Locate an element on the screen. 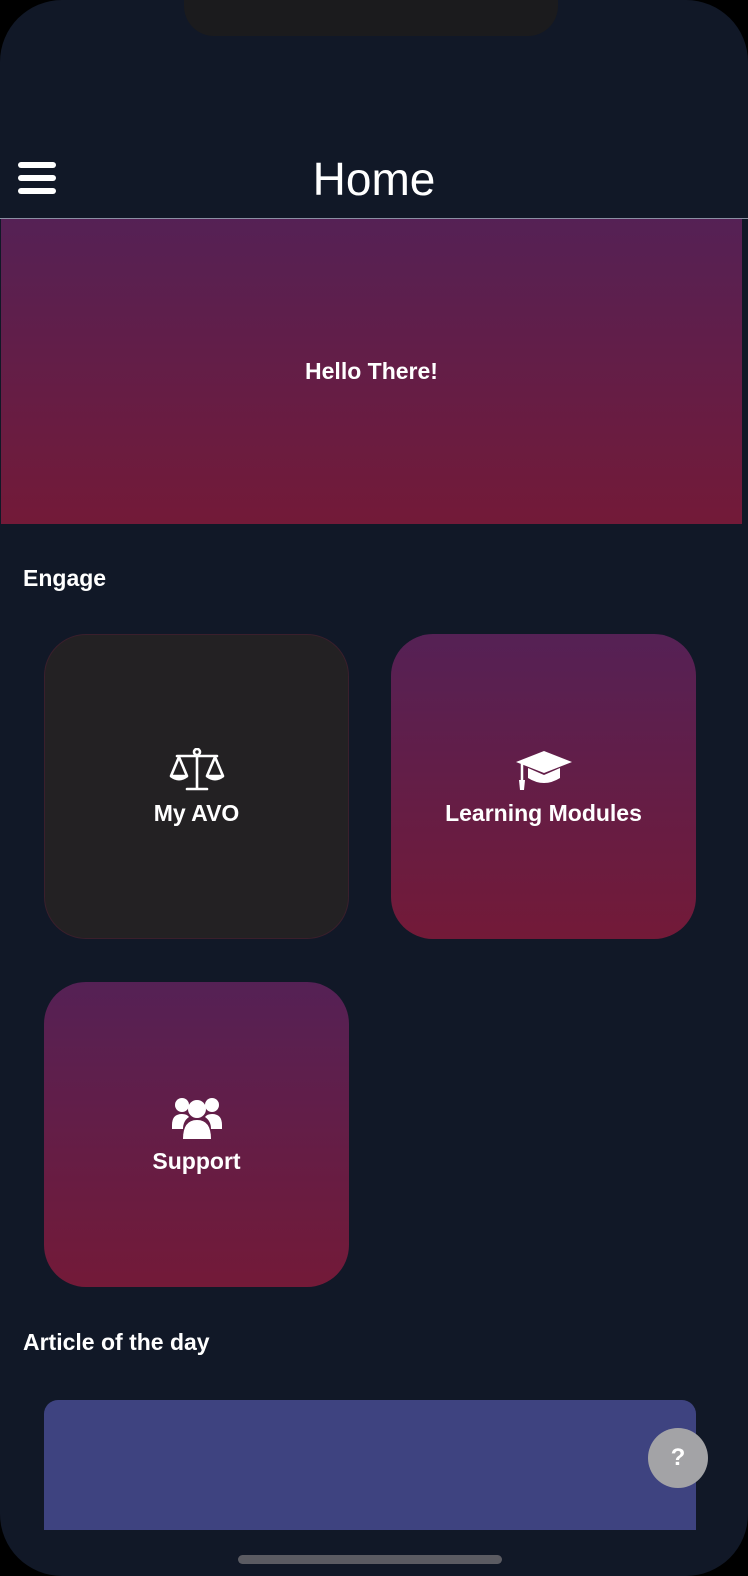  help-question-icon: ? is located at coordinates (678, 1457).